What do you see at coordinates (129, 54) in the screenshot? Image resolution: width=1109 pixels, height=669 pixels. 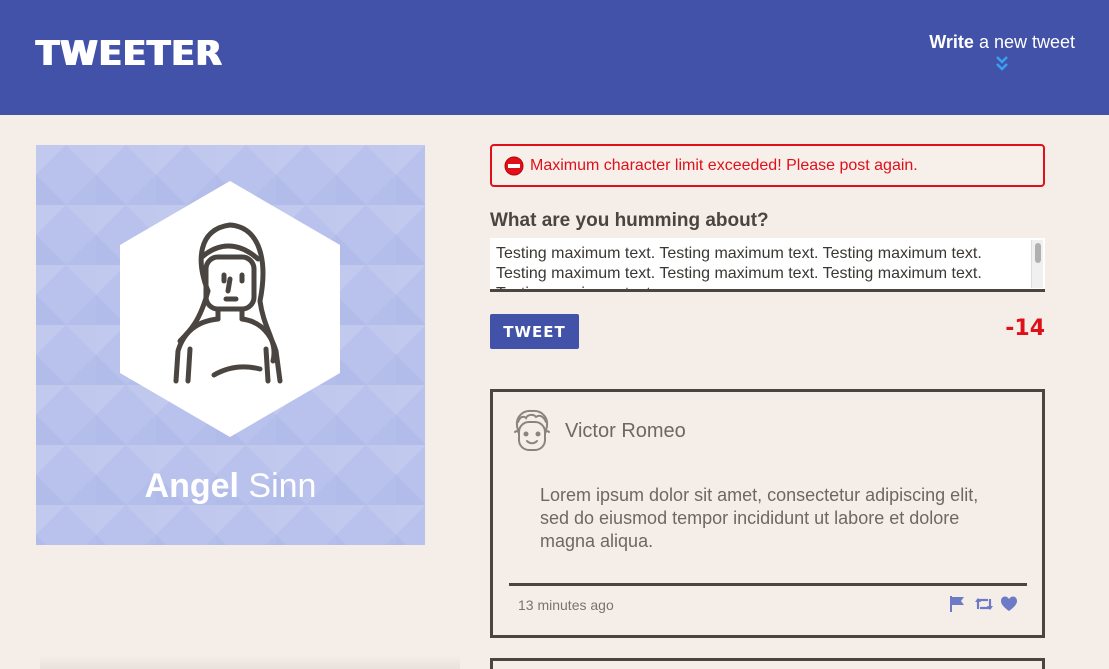 I see `brand-logo: TWEETER` at bounding box center [129, 54].